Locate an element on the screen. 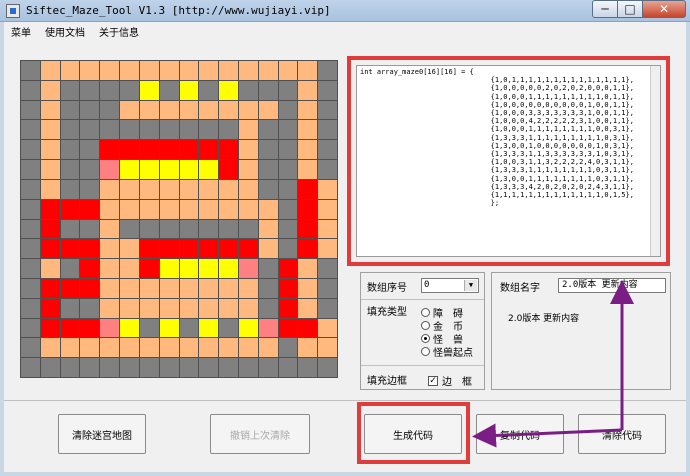 The height and width of the screenshot is (476, 690). radio-monster-start: 怪兽起点 is located at coordinates (447, 351).